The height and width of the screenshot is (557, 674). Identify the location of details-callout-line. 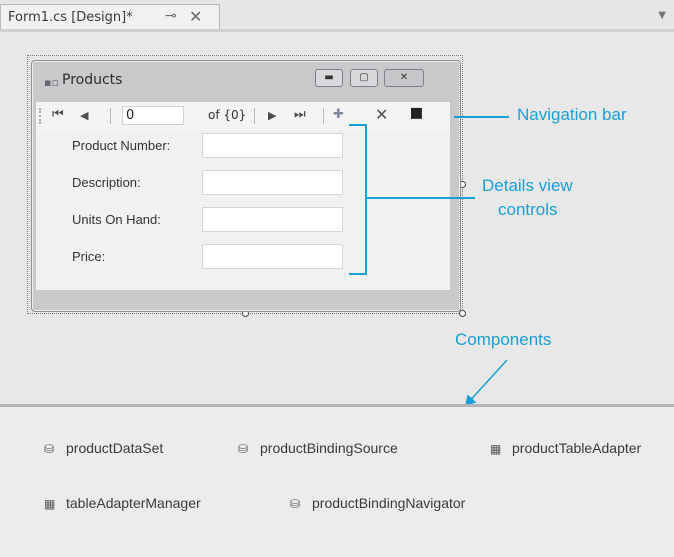
(421, 198).